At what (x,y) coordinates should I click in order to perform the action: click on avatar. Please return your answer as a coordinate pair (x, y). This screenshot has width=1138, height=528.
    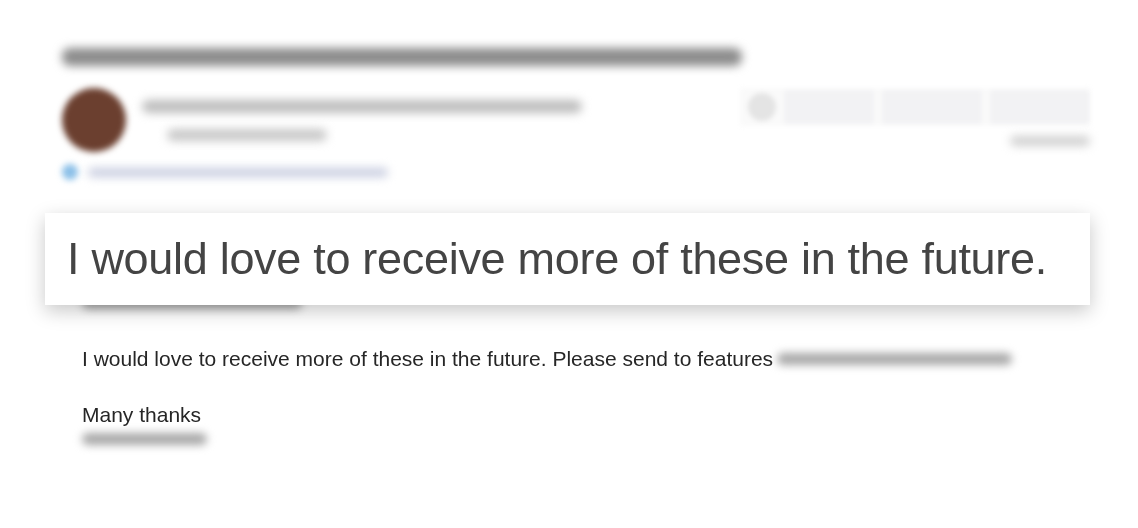
    Looking at the image, I should click on (94, 120).